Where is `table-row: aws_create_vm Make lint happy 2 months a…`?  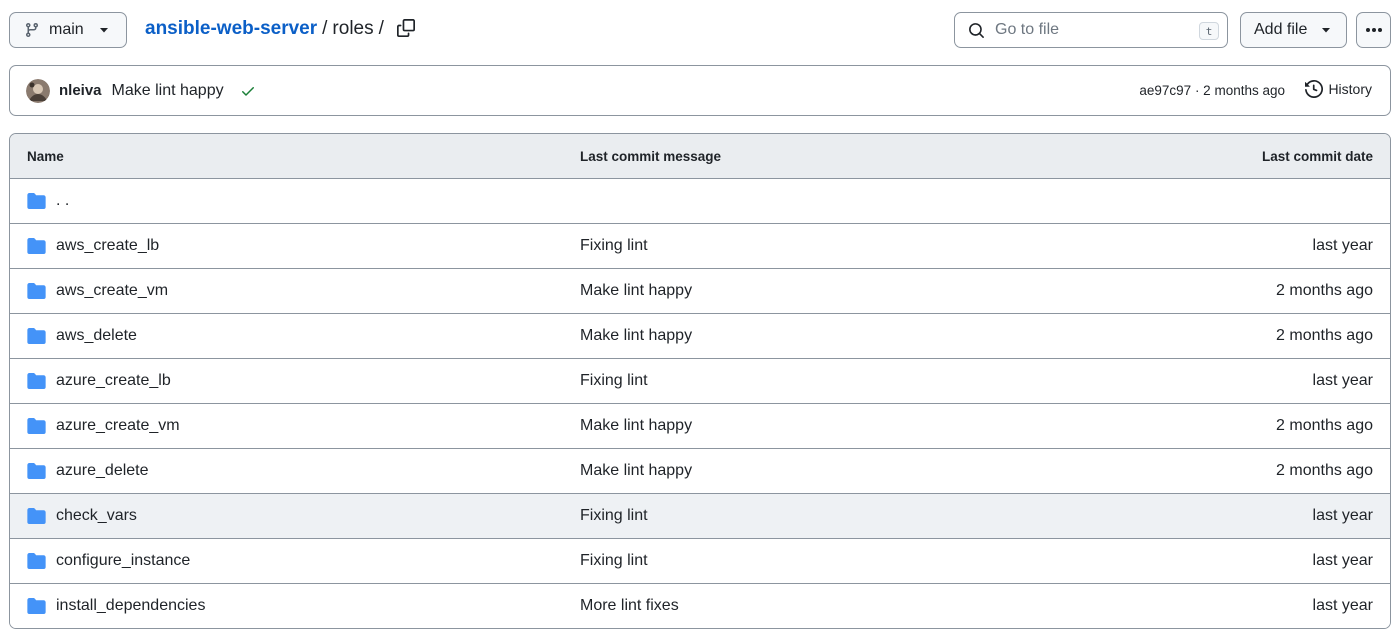
table-row: aws_create_vm Make lint happy 2 months a… is located at coordinates (700, 291).